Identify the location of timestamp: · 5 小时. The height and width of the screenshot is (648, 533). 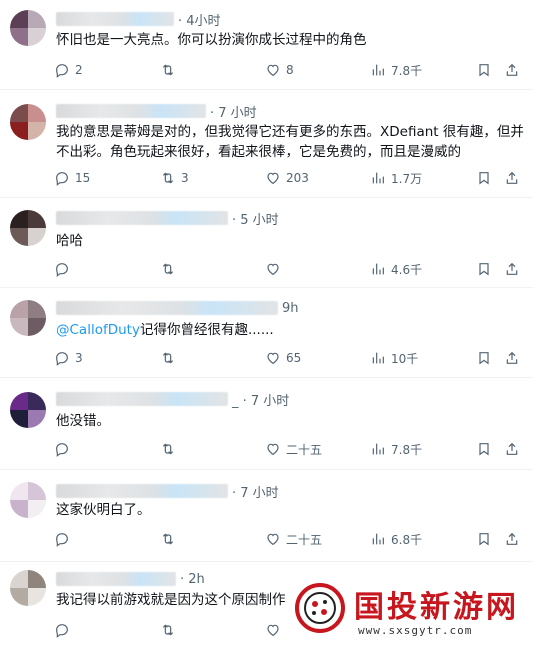
(255, 218).